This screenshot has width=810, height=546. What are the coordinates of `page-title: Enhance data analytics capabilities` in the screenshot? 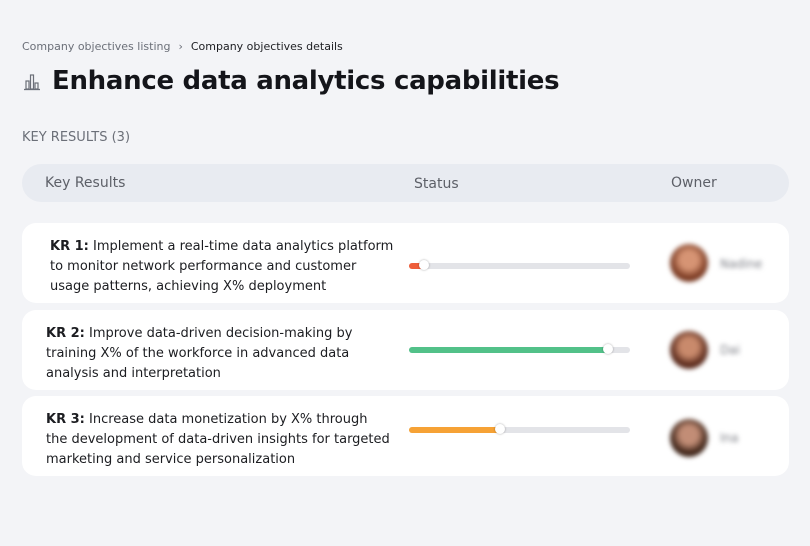 It's located at (306, 81).